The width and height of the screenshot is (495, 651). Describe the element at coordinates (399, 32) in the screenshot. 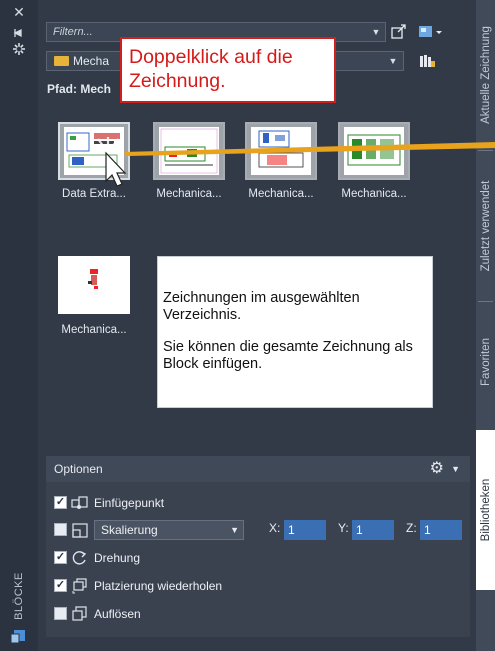

I see `import-blocks-icon` at that location.